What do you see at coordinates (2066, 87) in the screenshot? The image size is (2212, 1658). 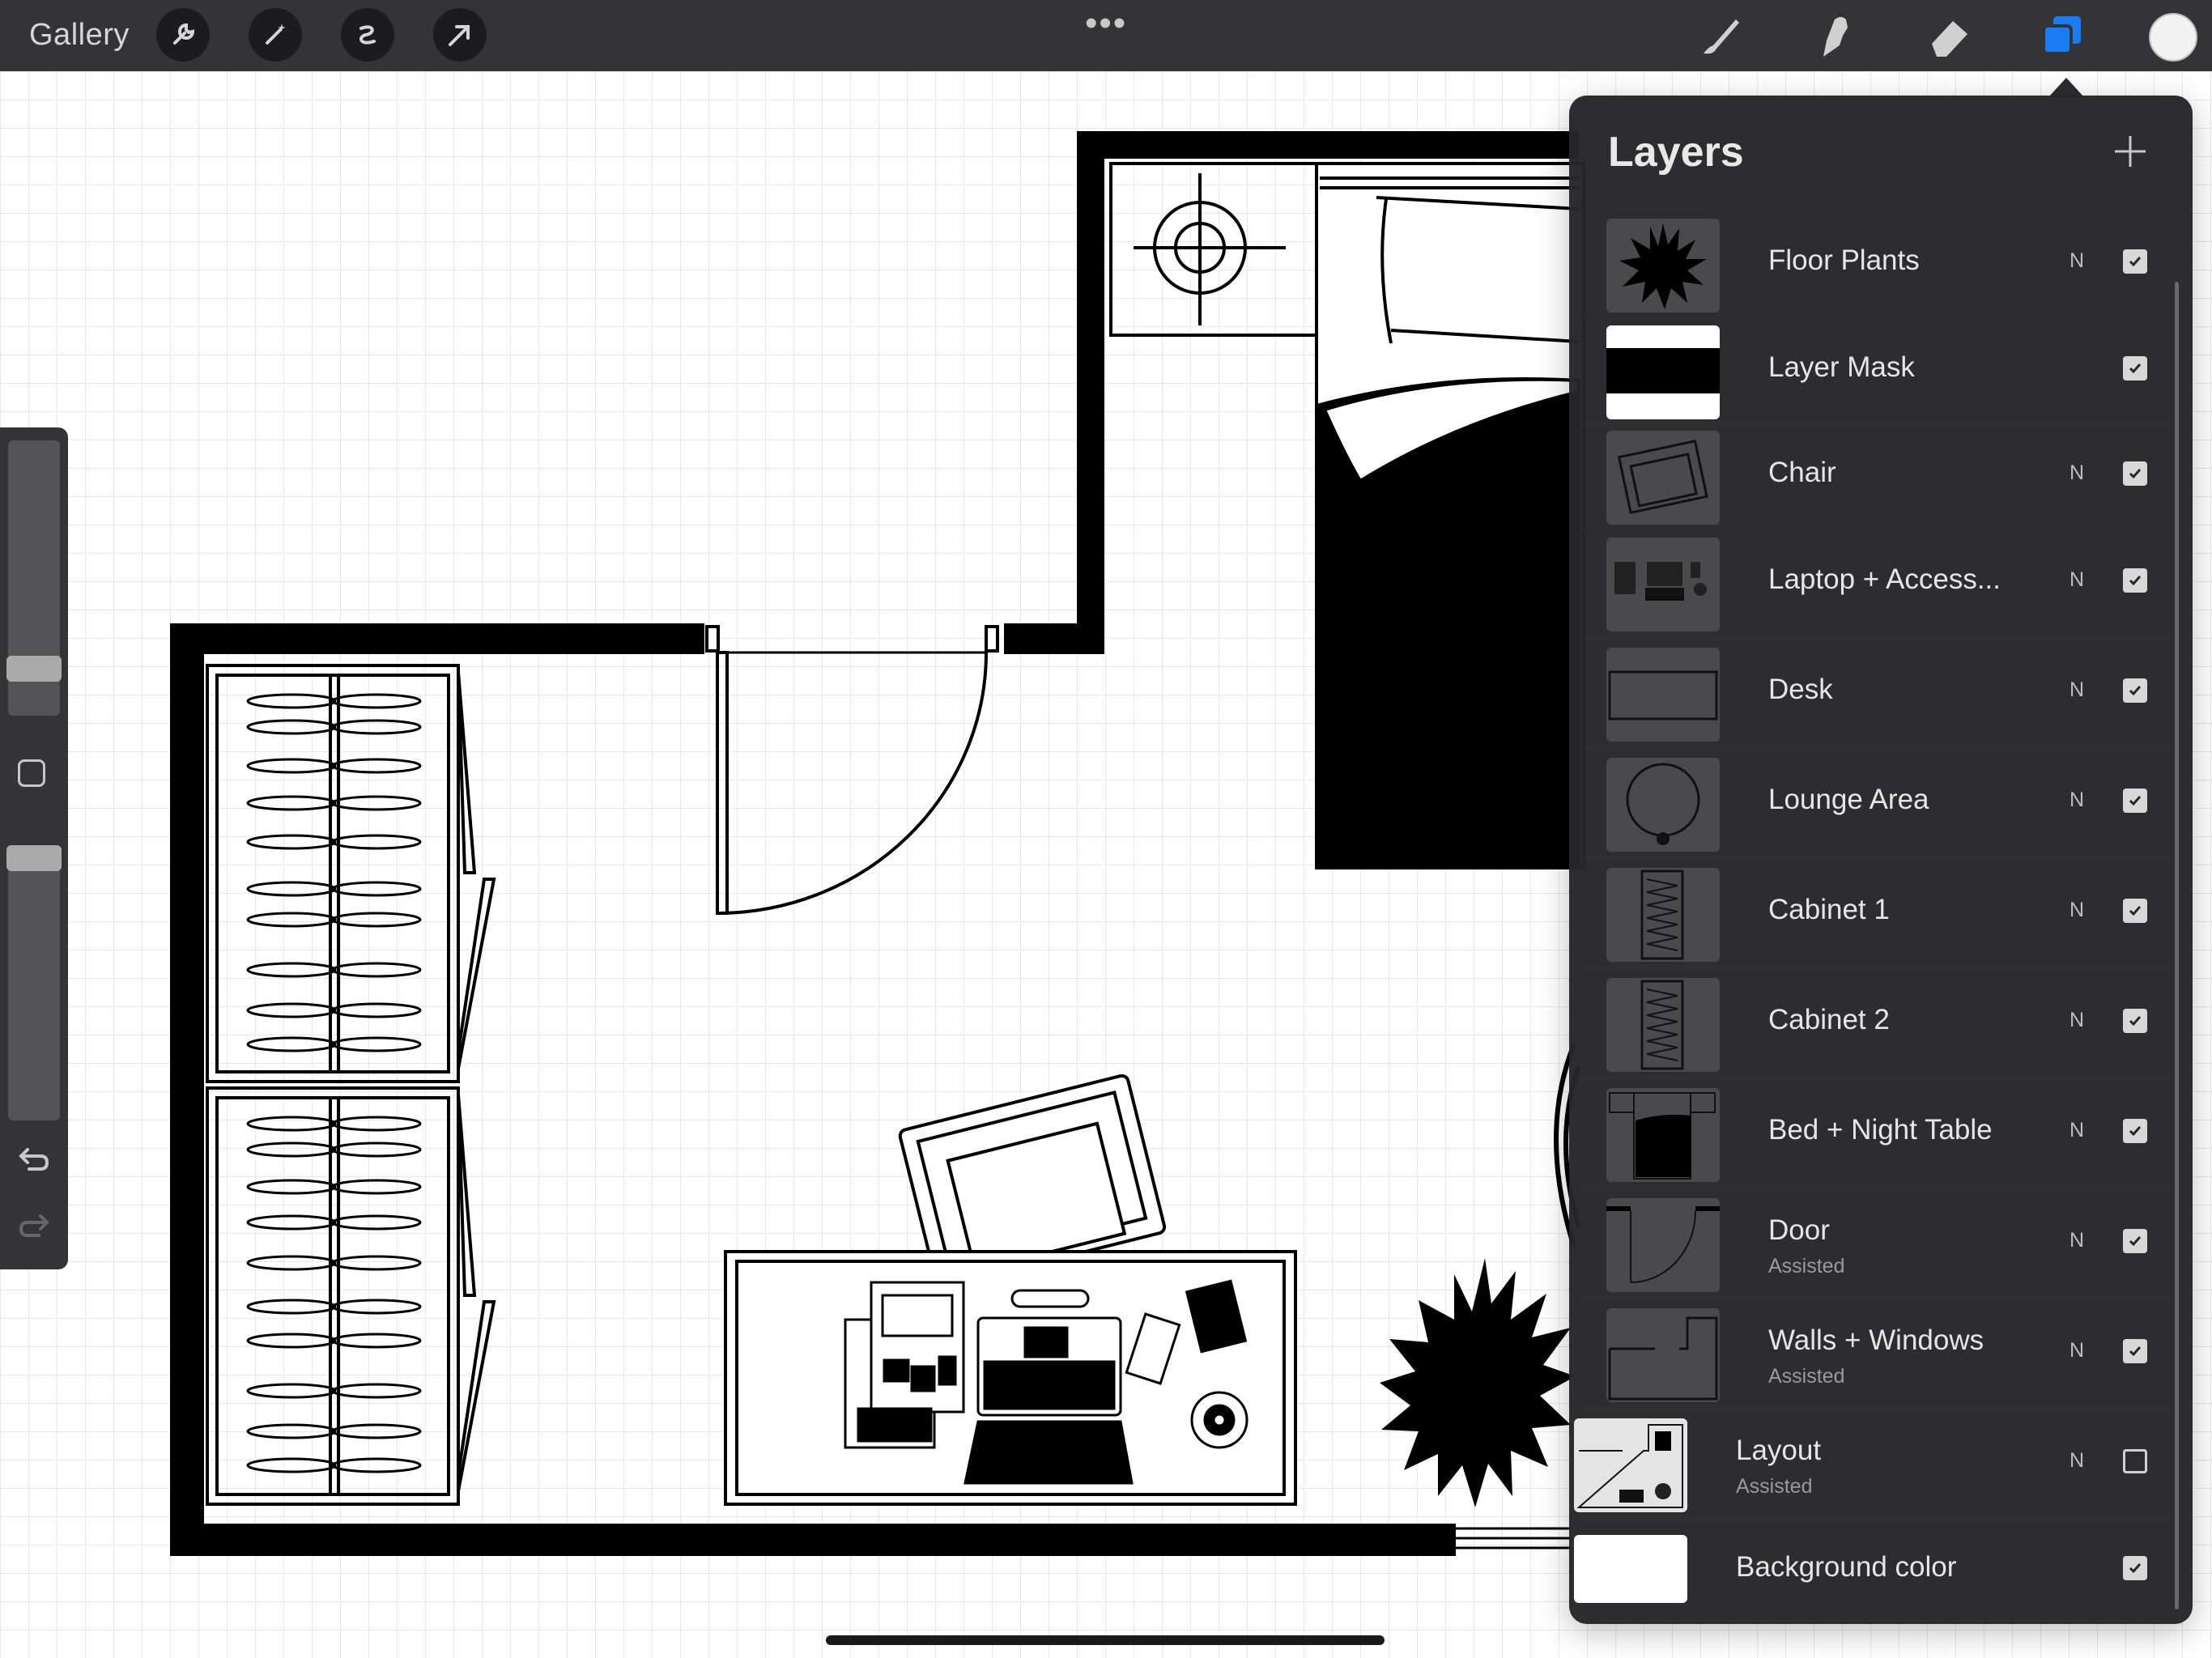 I see `layers-panel-pointer` at bounding box center [2066, 87].